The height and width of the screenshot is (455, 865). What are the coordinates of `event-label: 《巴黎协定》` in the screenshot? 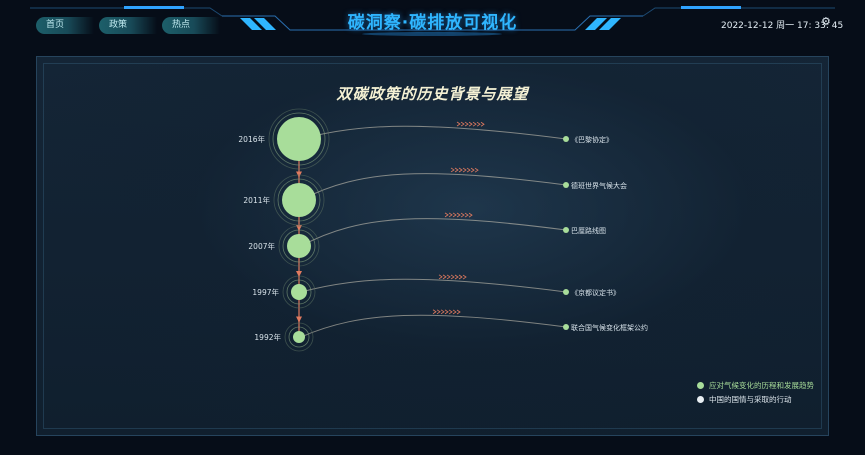 It's located at (592, 139).